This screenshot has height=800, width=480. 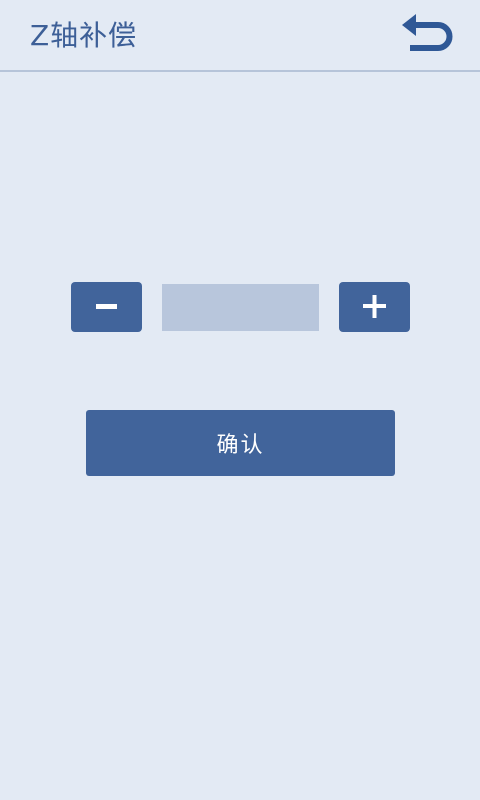 I want to click on header-bar: Z轴补偿, so click(x=240, y=36).